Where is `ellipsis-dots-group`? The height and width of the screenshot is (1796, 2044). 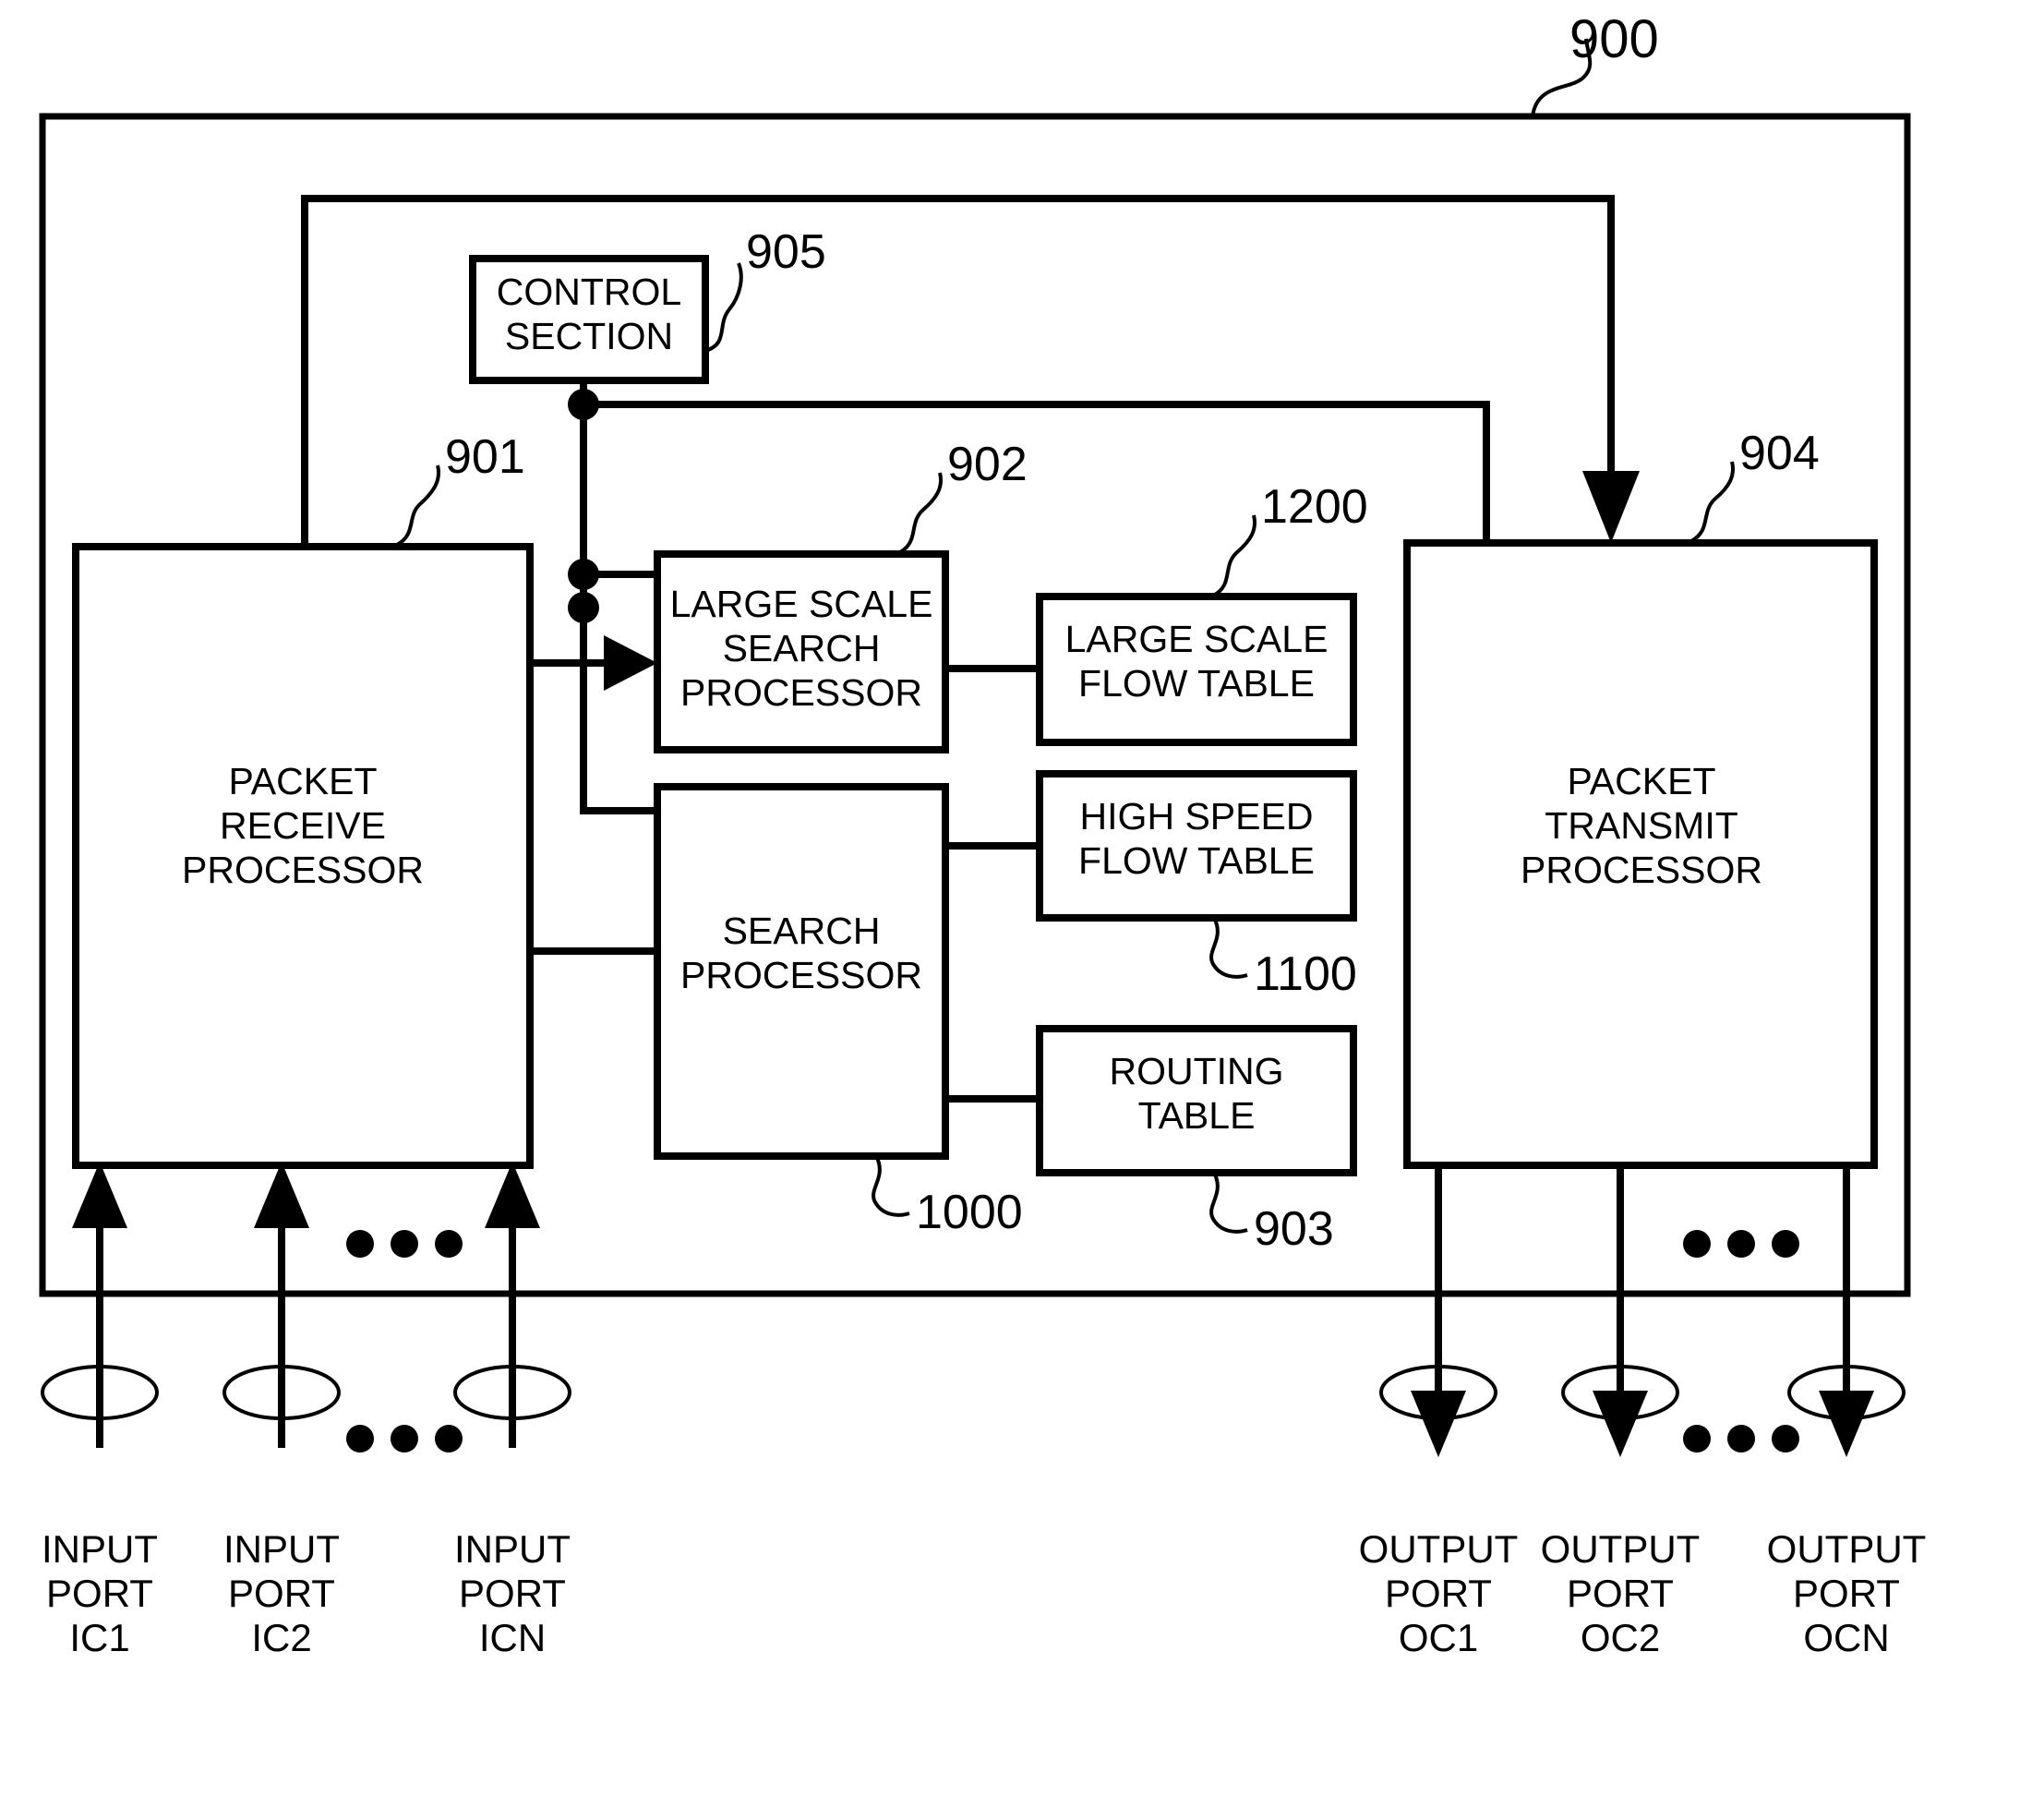
ellipsis-dots-group is located at coordinates (1072, 1341).